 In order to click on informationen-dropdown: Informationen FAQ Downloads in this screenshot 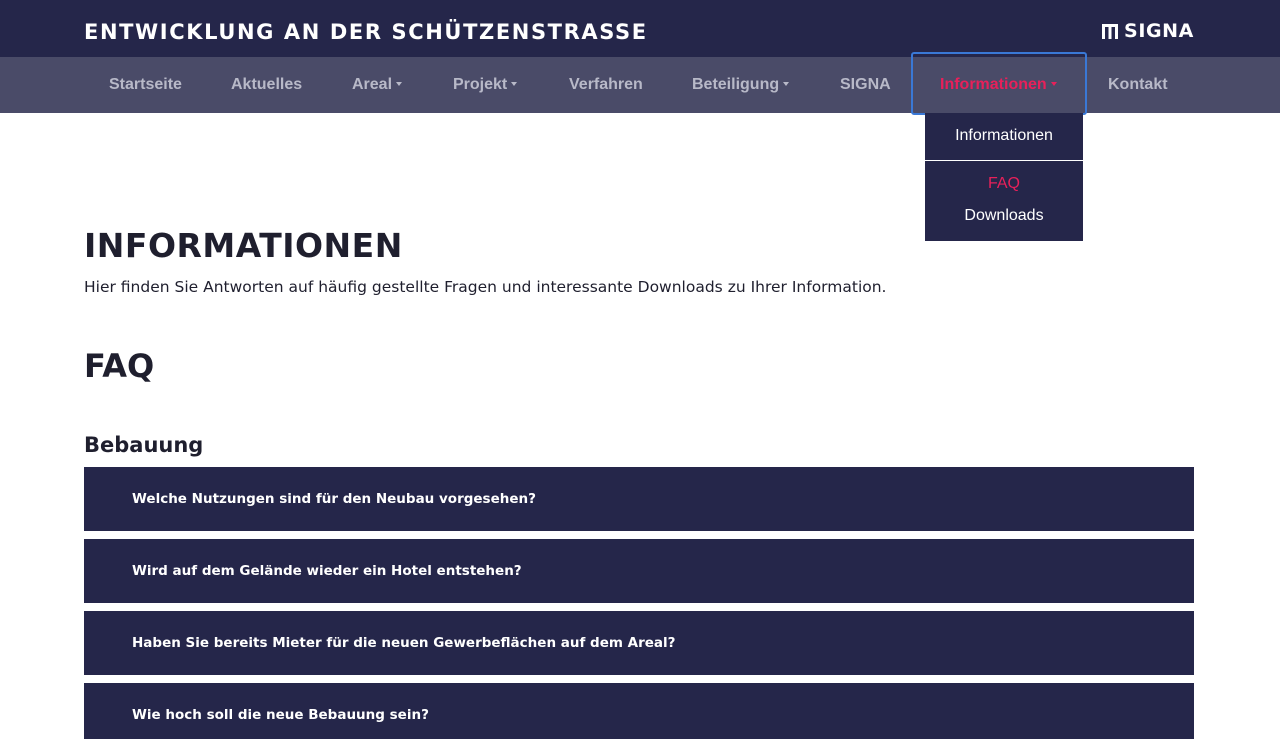, I will do `click(1004, 177)`.